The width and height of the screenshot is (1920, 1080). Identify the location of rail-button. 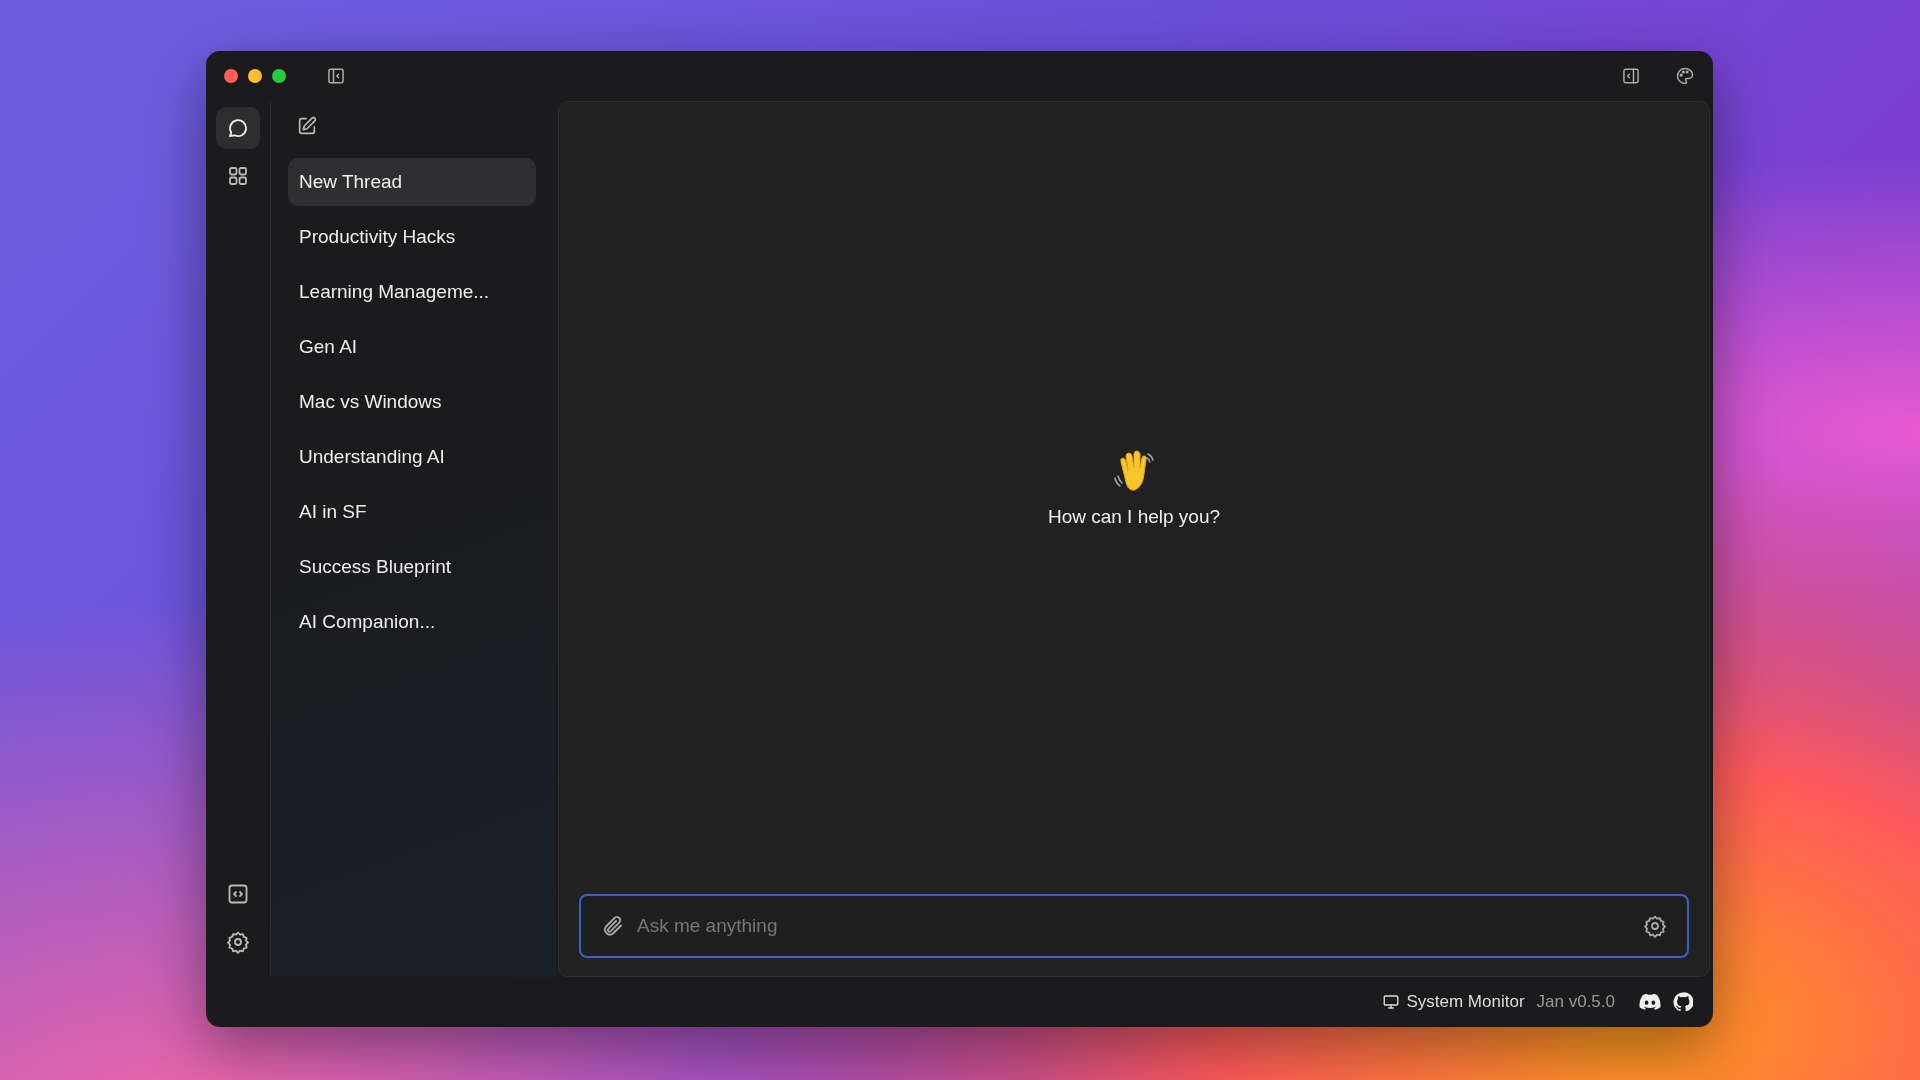
(238, 128).